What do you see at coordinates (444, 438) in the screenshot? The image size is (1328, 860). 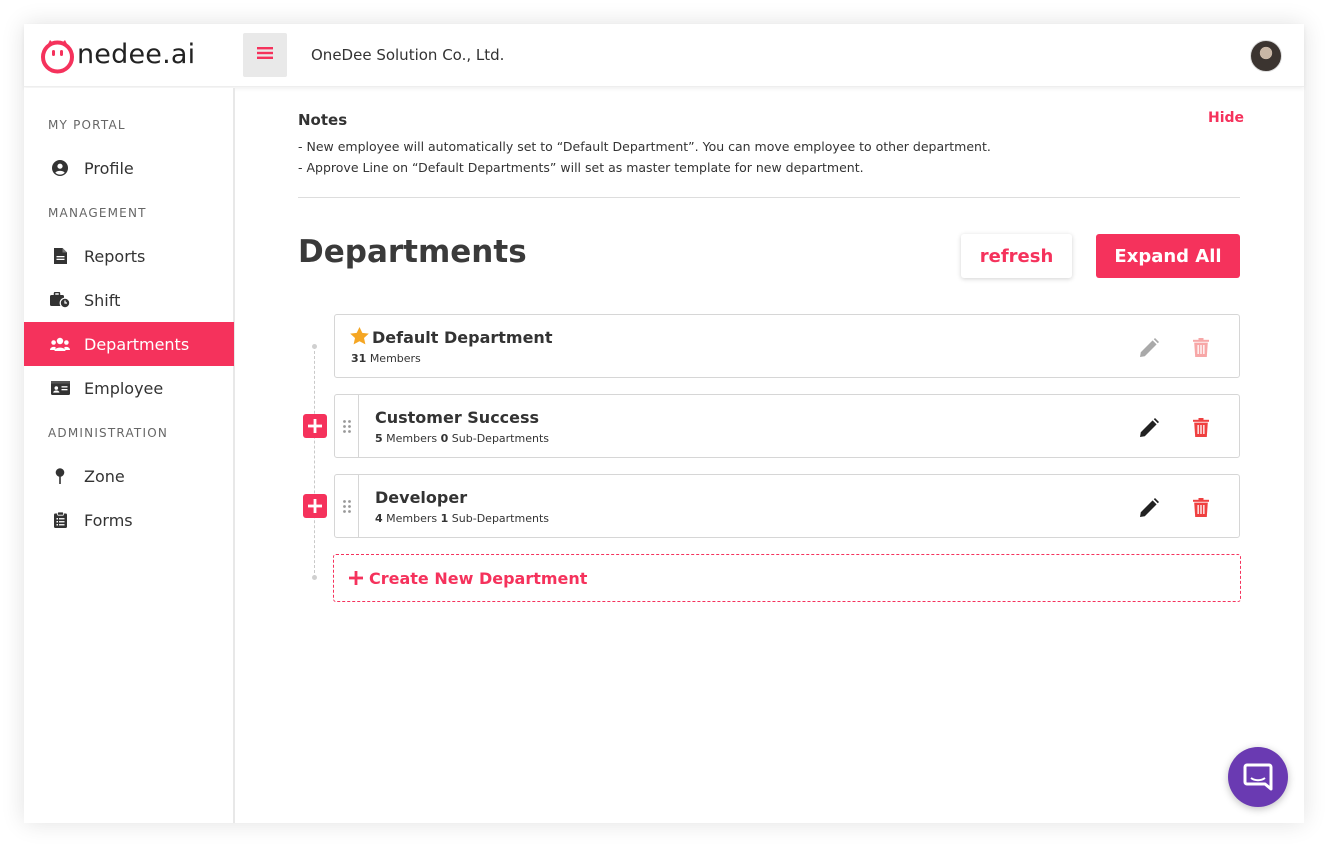 I see `sub-department-count: 0` at bounding box center [444, 438].